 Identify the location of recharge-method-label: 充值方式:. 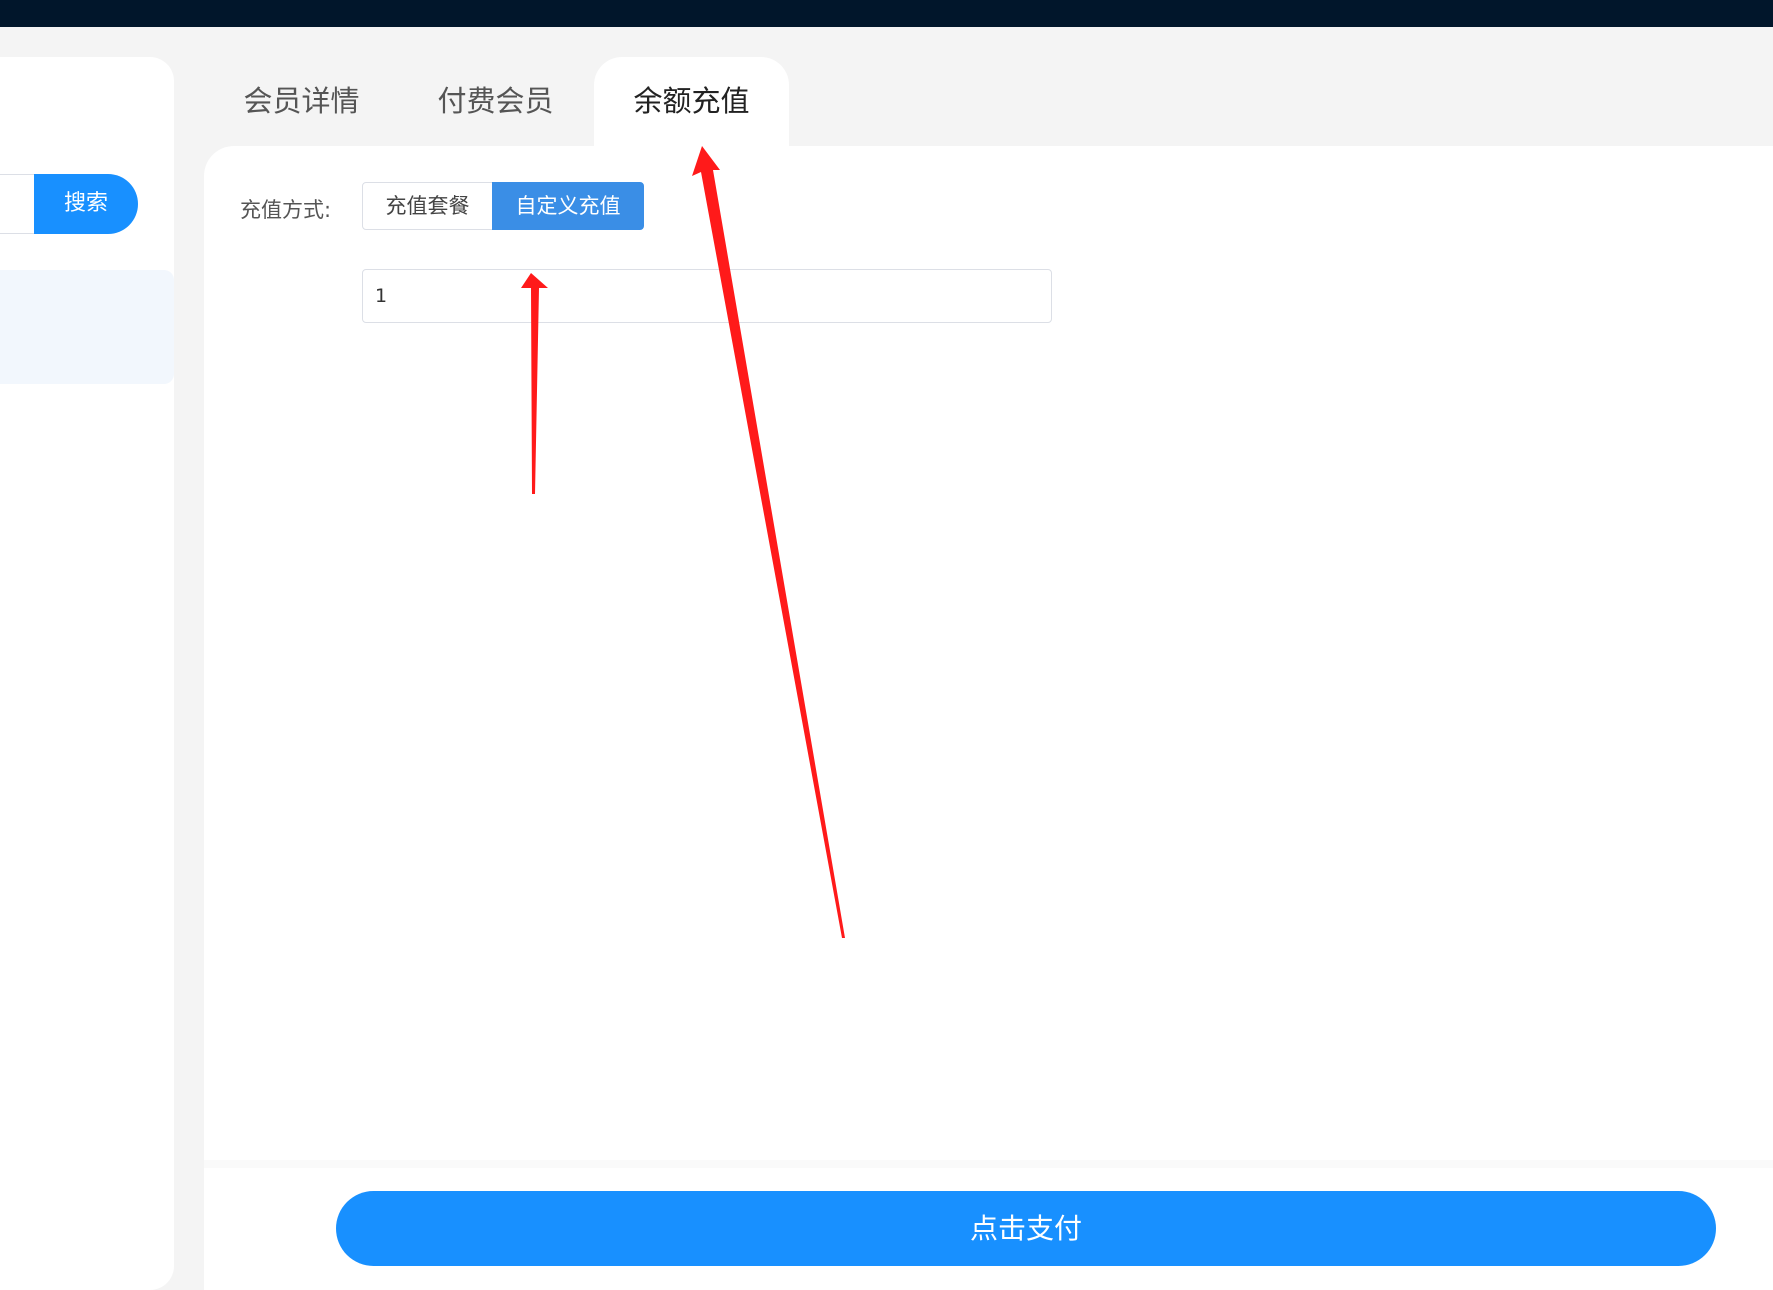
(286, 210).